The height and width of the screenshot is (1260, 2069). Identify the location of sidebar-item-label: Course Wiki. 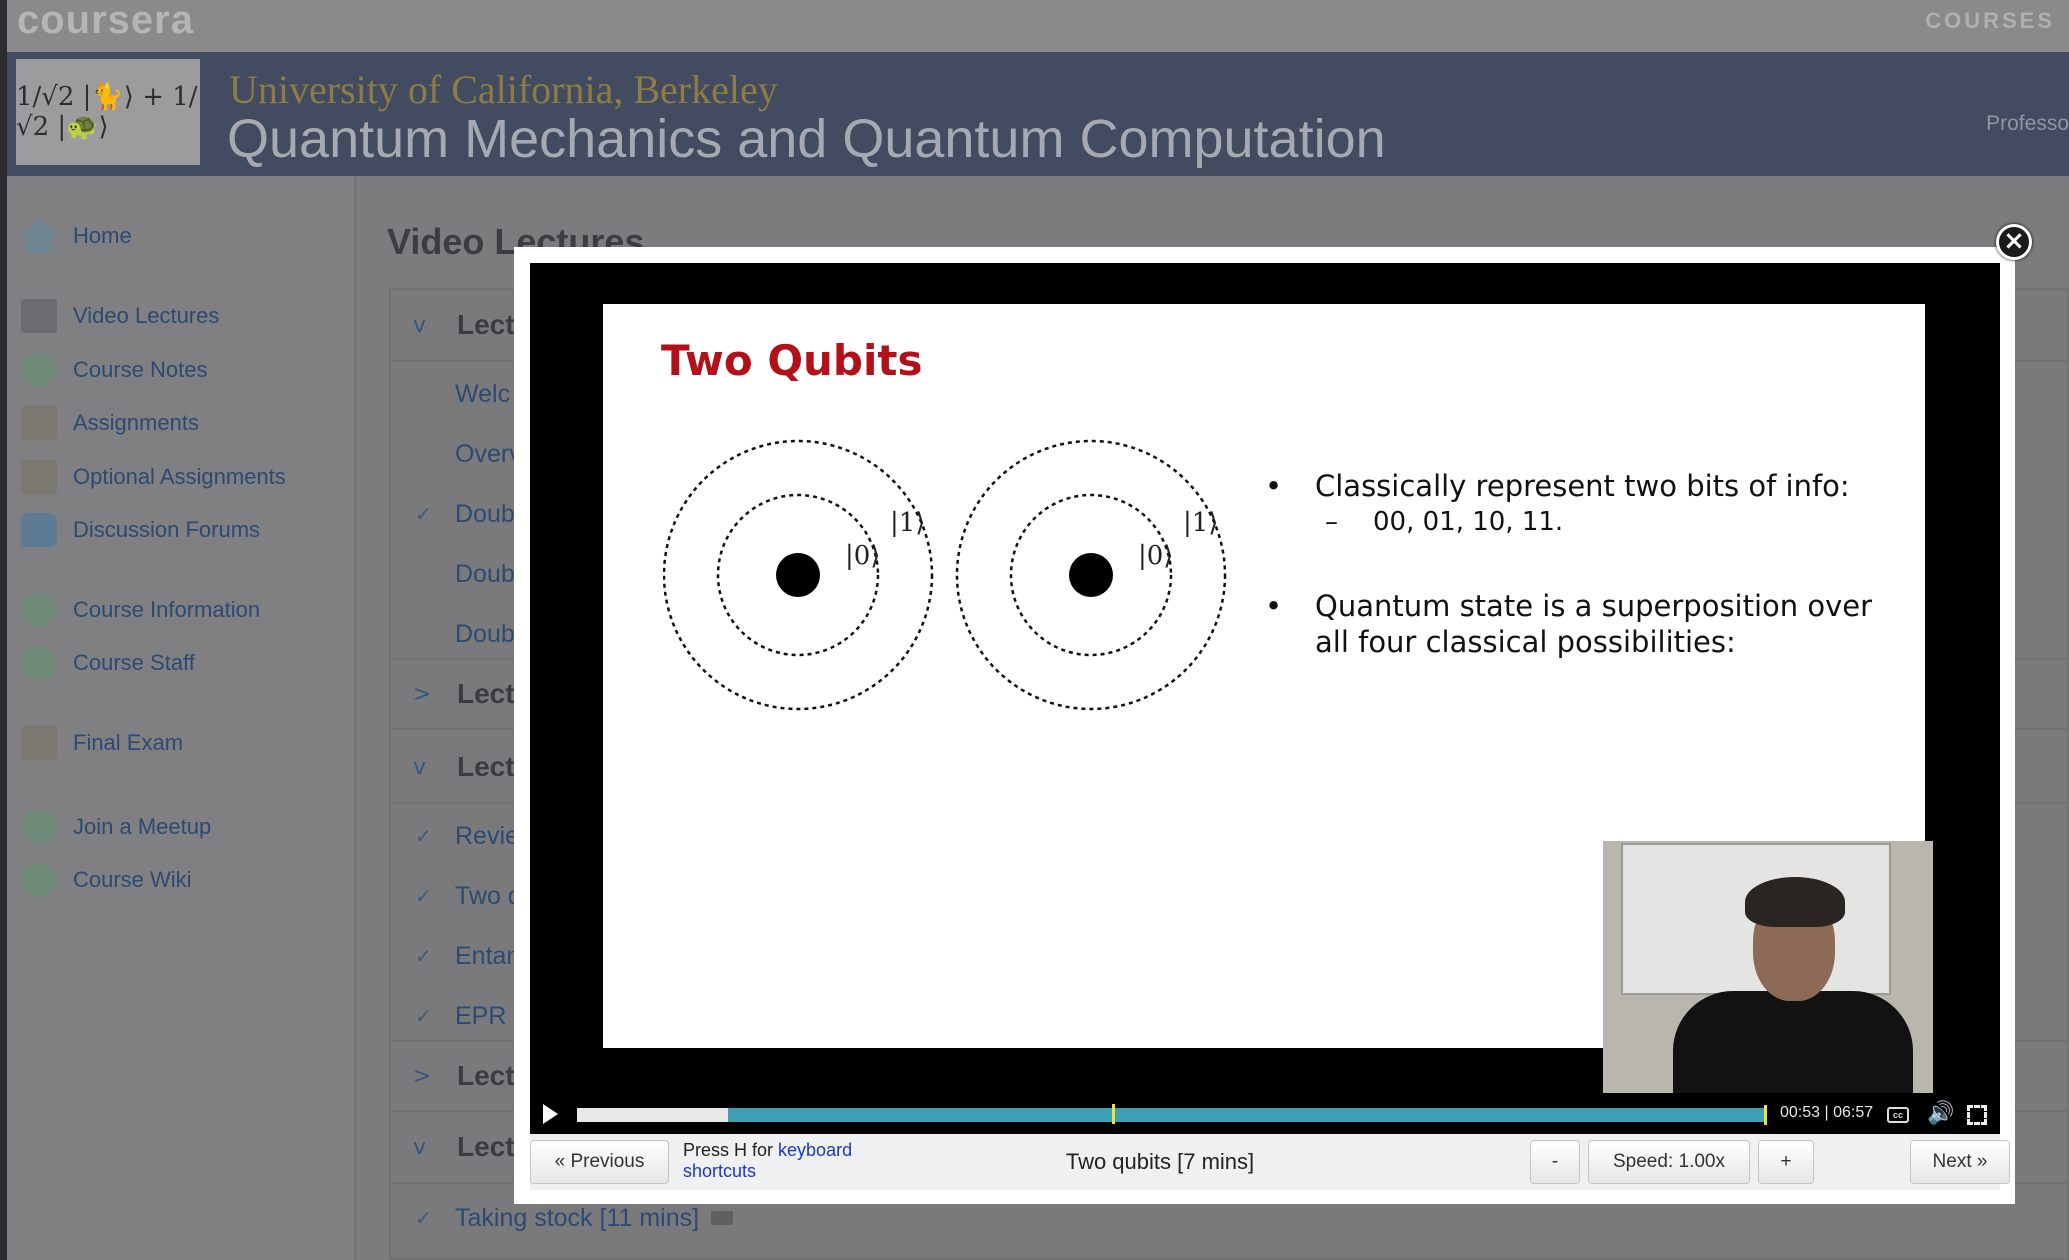
(132, 879).